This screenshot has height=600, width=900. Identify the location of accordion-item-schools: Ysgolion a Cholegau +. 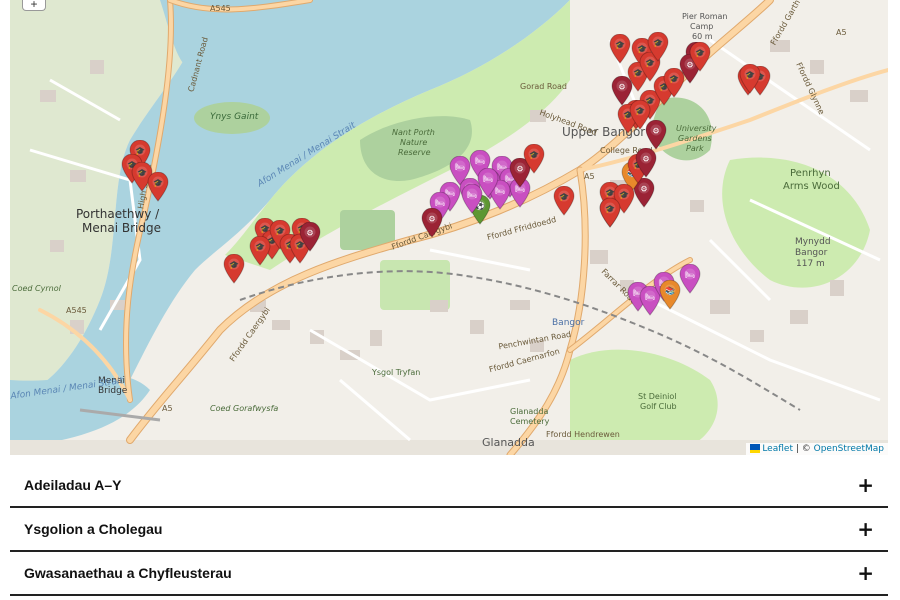
(449, 530).